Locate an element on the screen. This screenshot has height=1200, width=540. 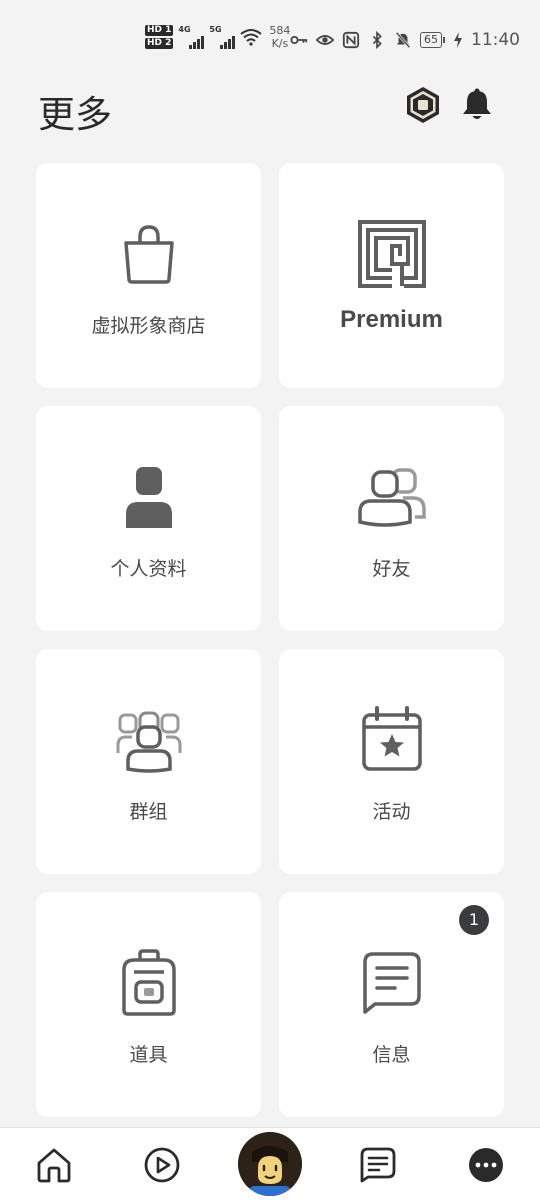
status-bar: HD 1 HD 2 4G 5G 584 K/s 65 11:40 is located at coordinates (270, 40).